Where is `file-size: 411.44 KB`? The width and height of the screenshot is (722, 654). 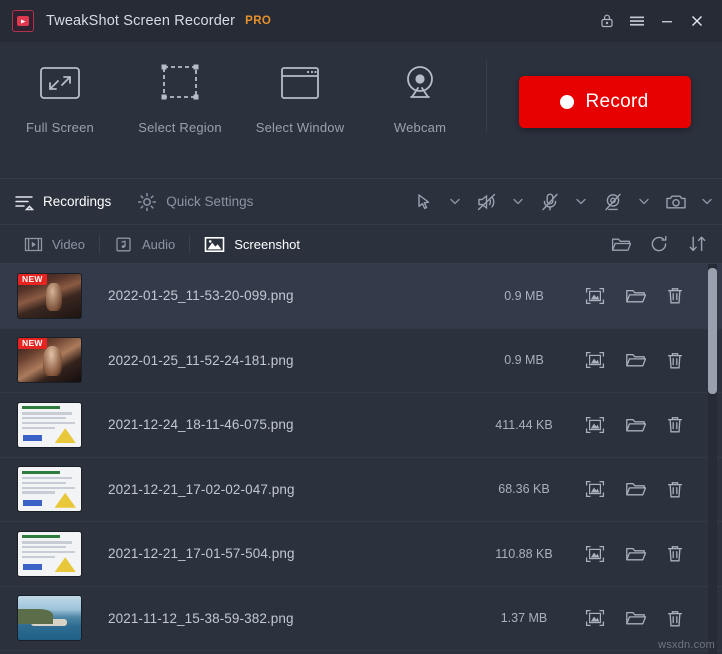
file-size: 411.44 KB is located at coordinates (524, 424).